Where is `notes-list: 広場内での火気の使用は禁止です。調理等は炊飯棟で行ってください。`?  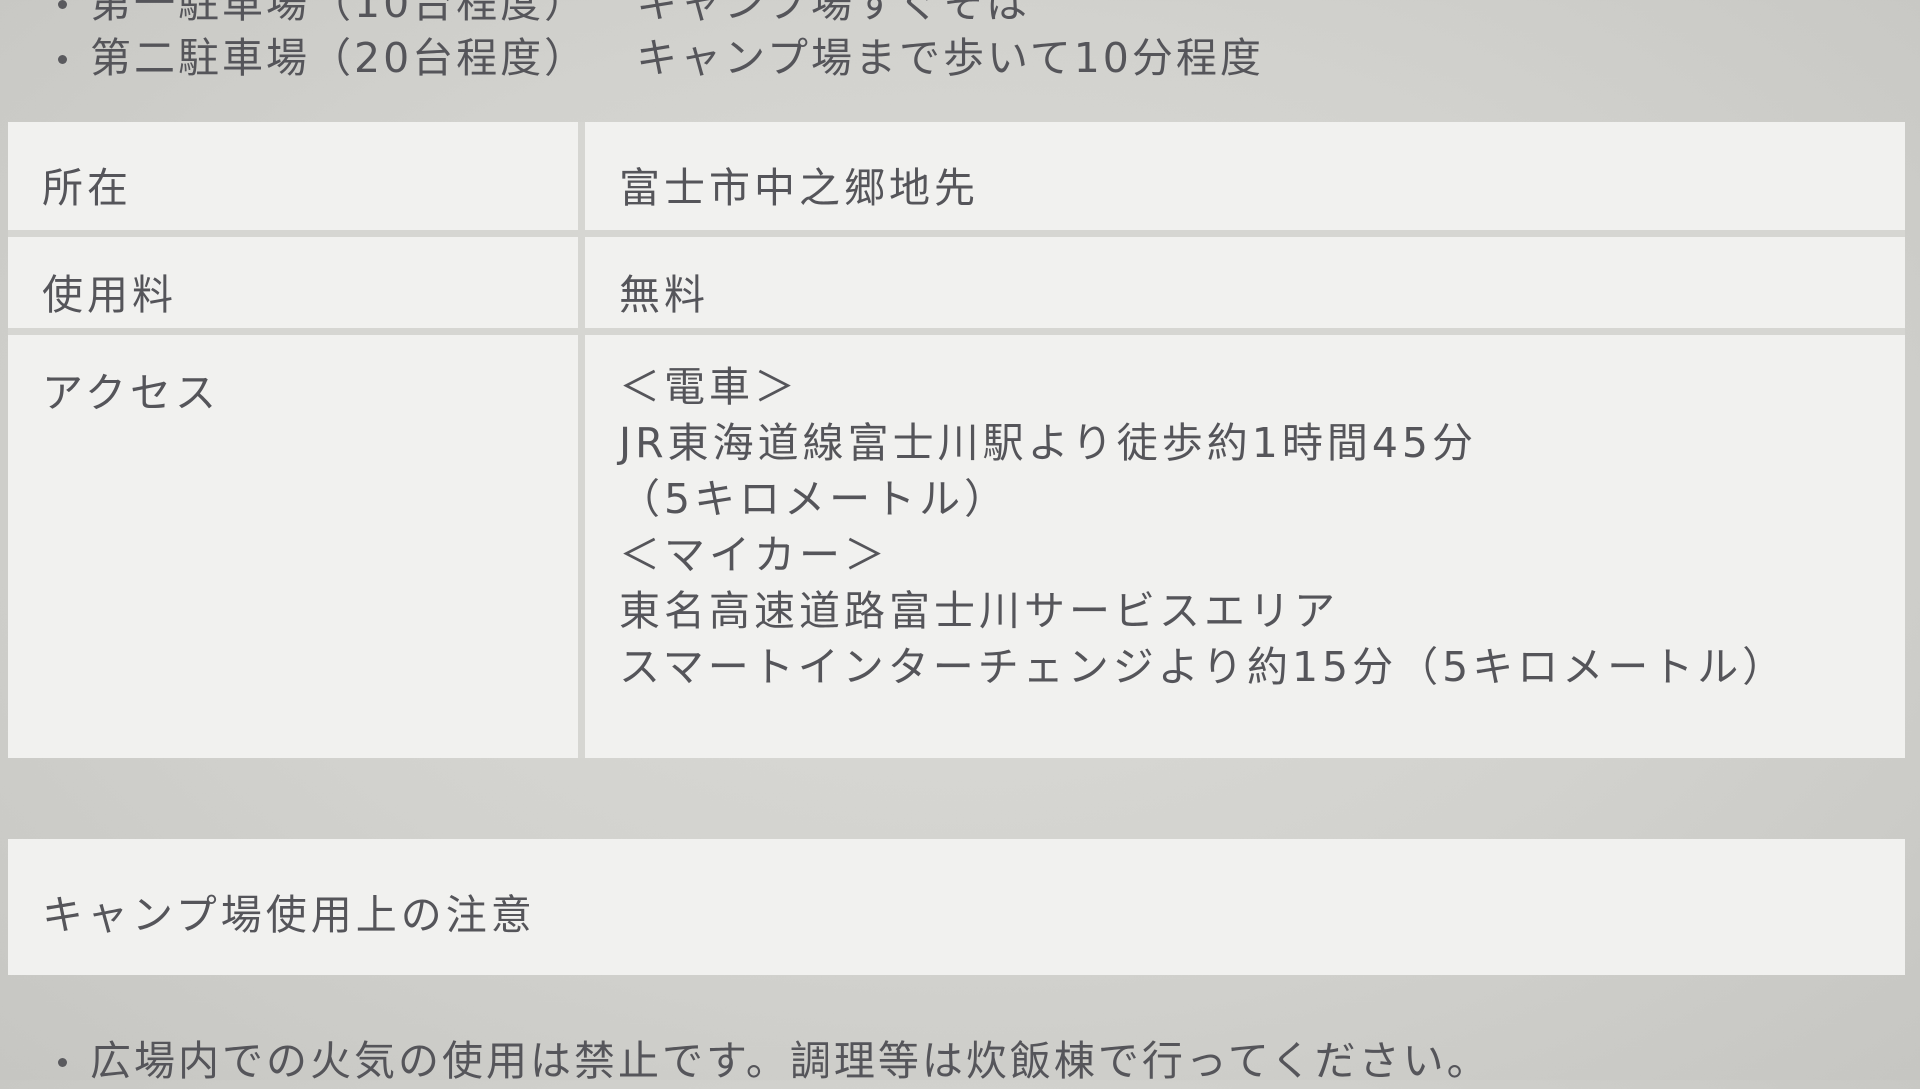
notes-list: 広場内での火気の使用は禁止です。調理等は炊飯棟で行ってください。 is located at coordinates (771, 1061).